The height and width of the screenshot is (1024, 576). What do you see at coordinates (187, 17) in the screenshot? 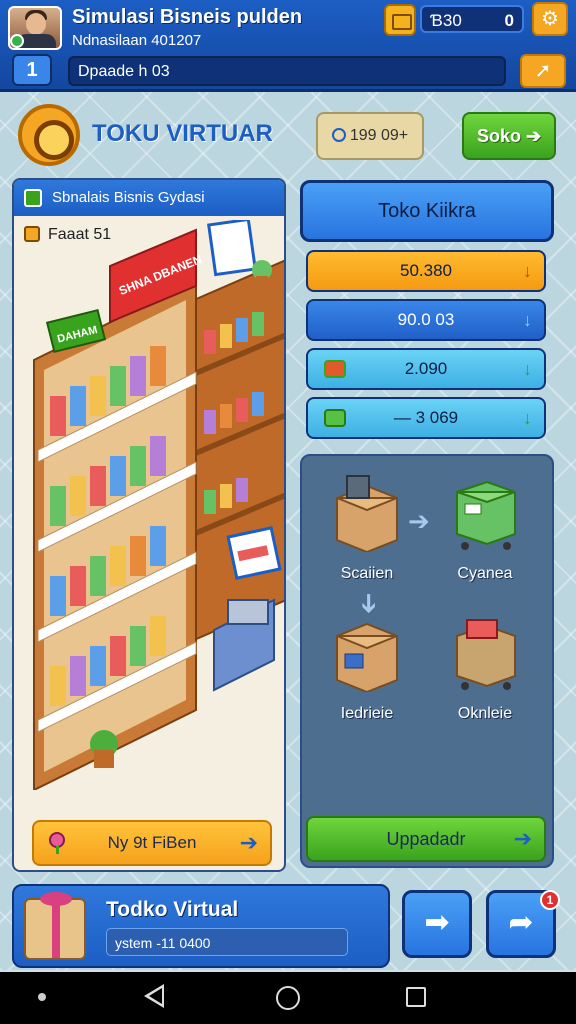
I see `game-title: Simulasi Bisneis pulden` at bounding box center [187, 17].